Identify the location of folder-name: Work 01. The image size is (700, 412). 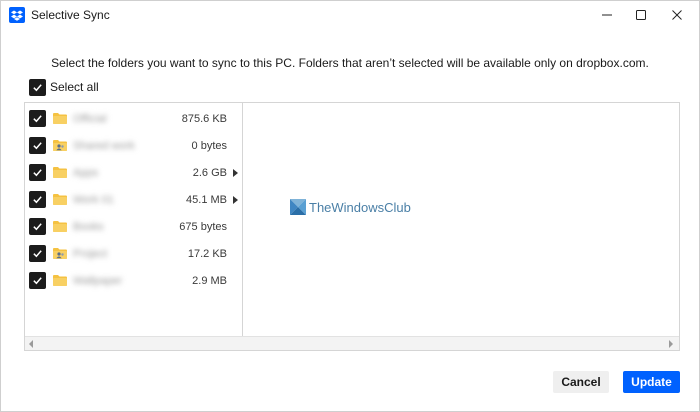
(93, 200).